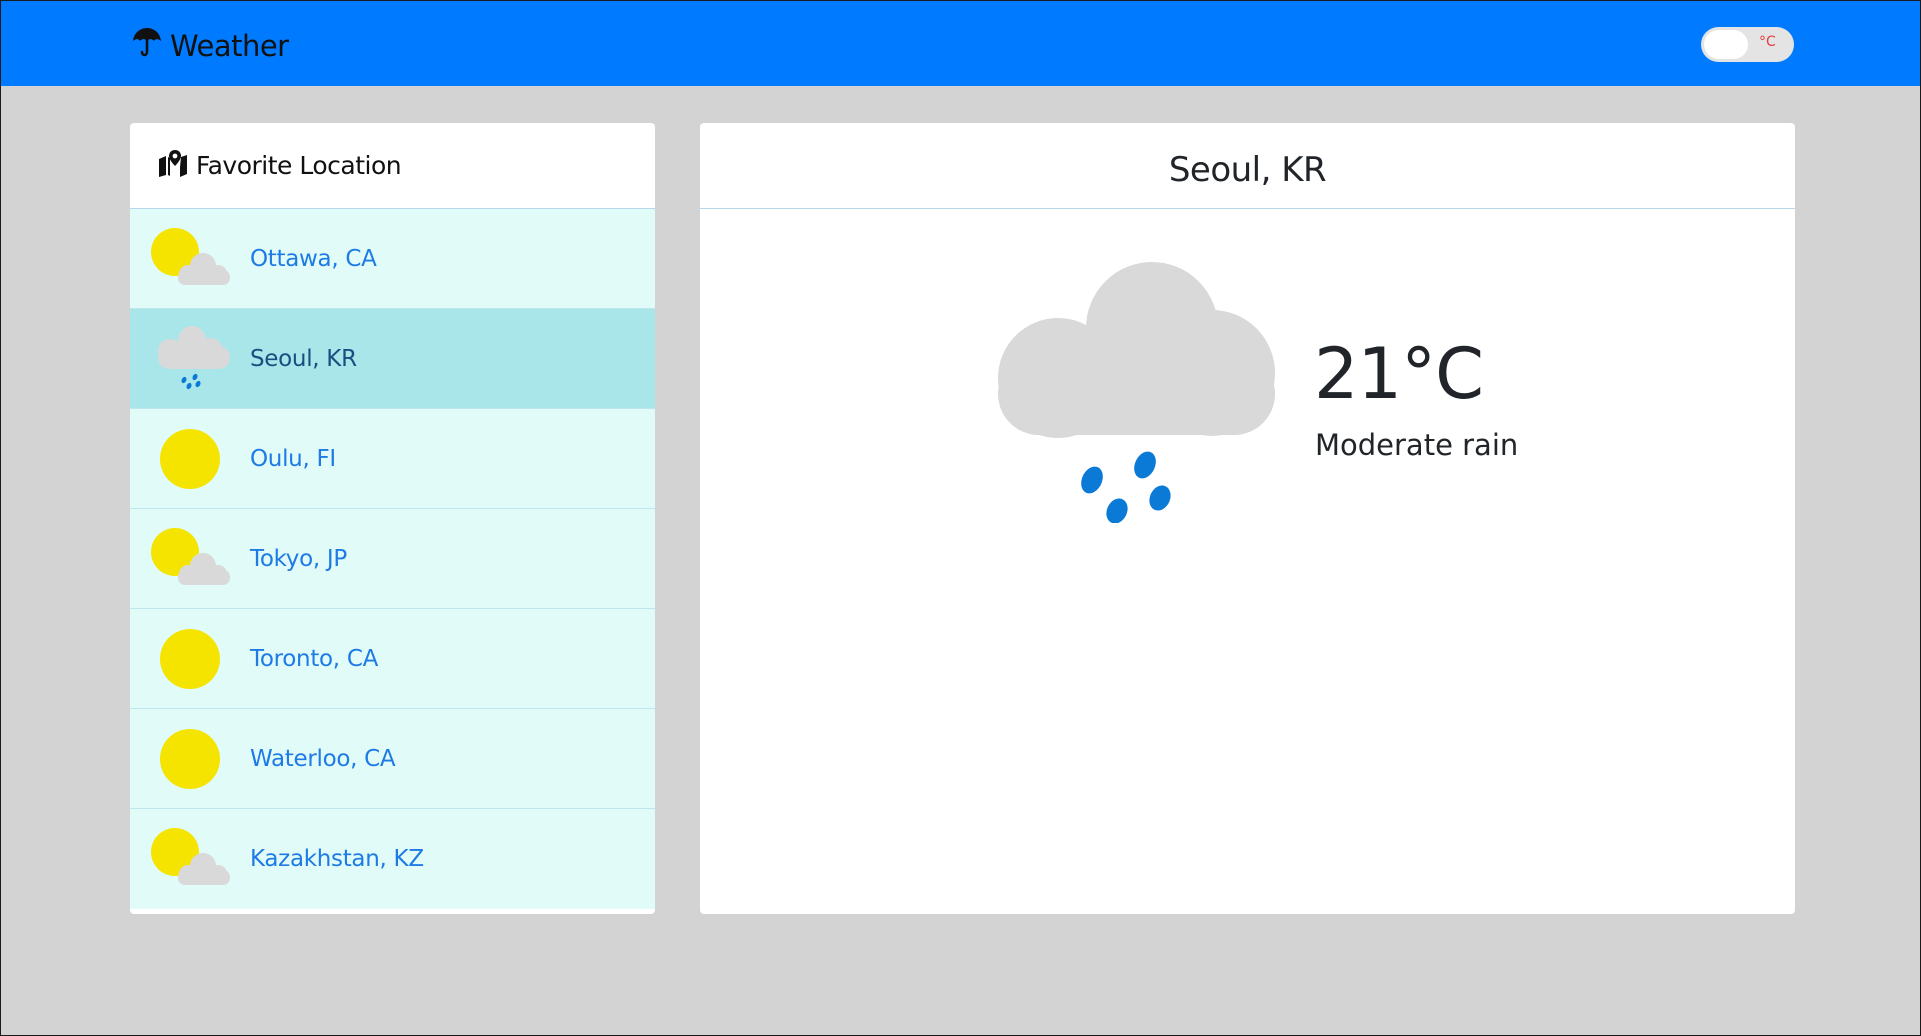  Describe the element at coordinates (1417, 445) in the screenshot. I see `weather-condition: Moderate rain` at that location.